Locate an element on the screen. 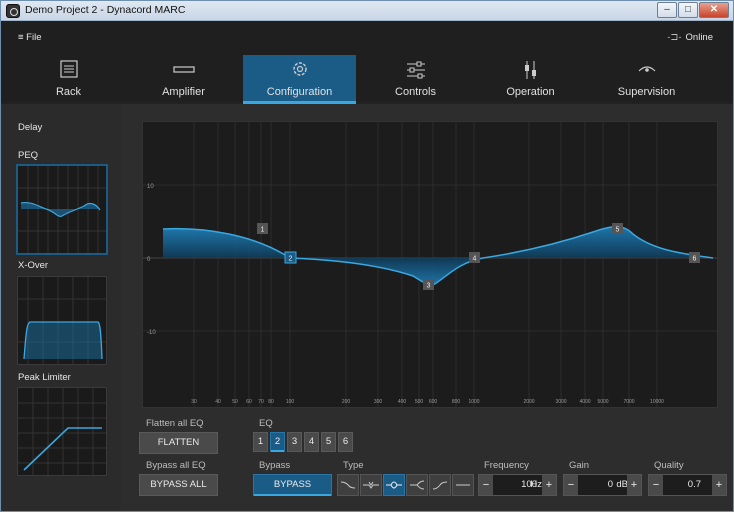 The image size is (734, 512). eq-band-button-5: 5 is located at coordinates (328, 442).